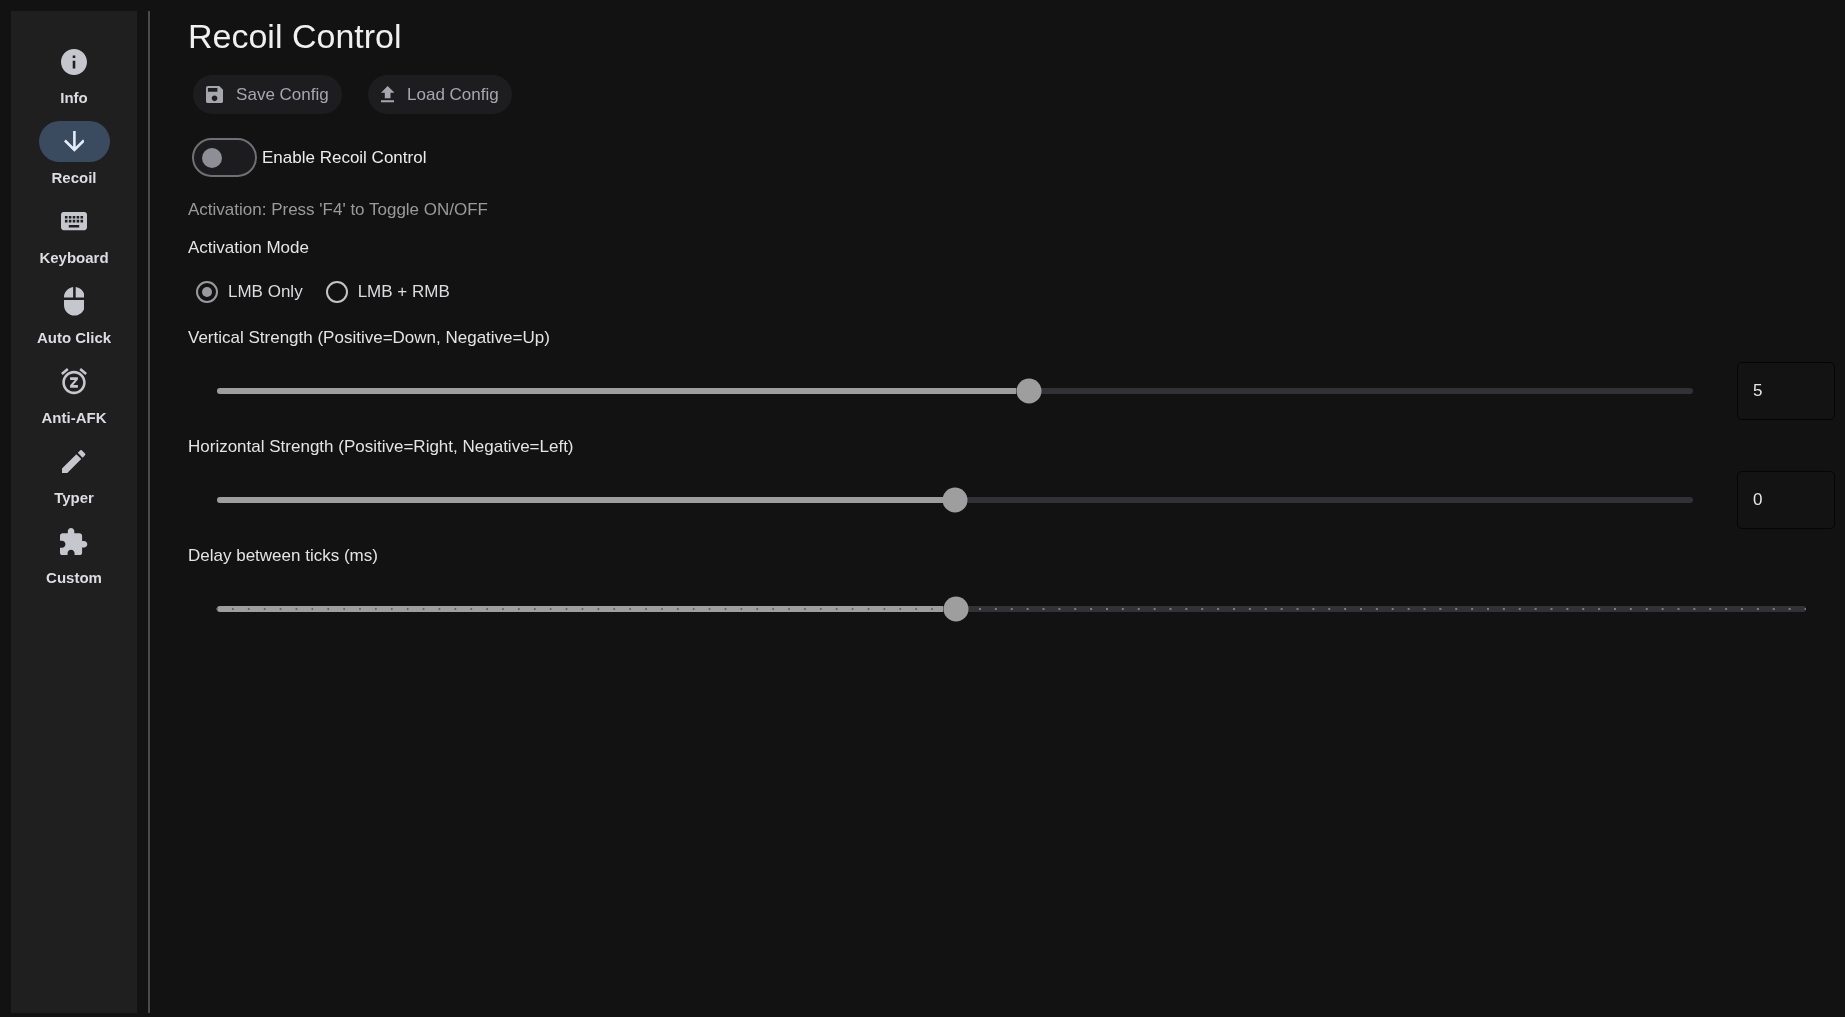 The image size is (1845, 1017). I want to click on upload-icon, so click(387, 94).